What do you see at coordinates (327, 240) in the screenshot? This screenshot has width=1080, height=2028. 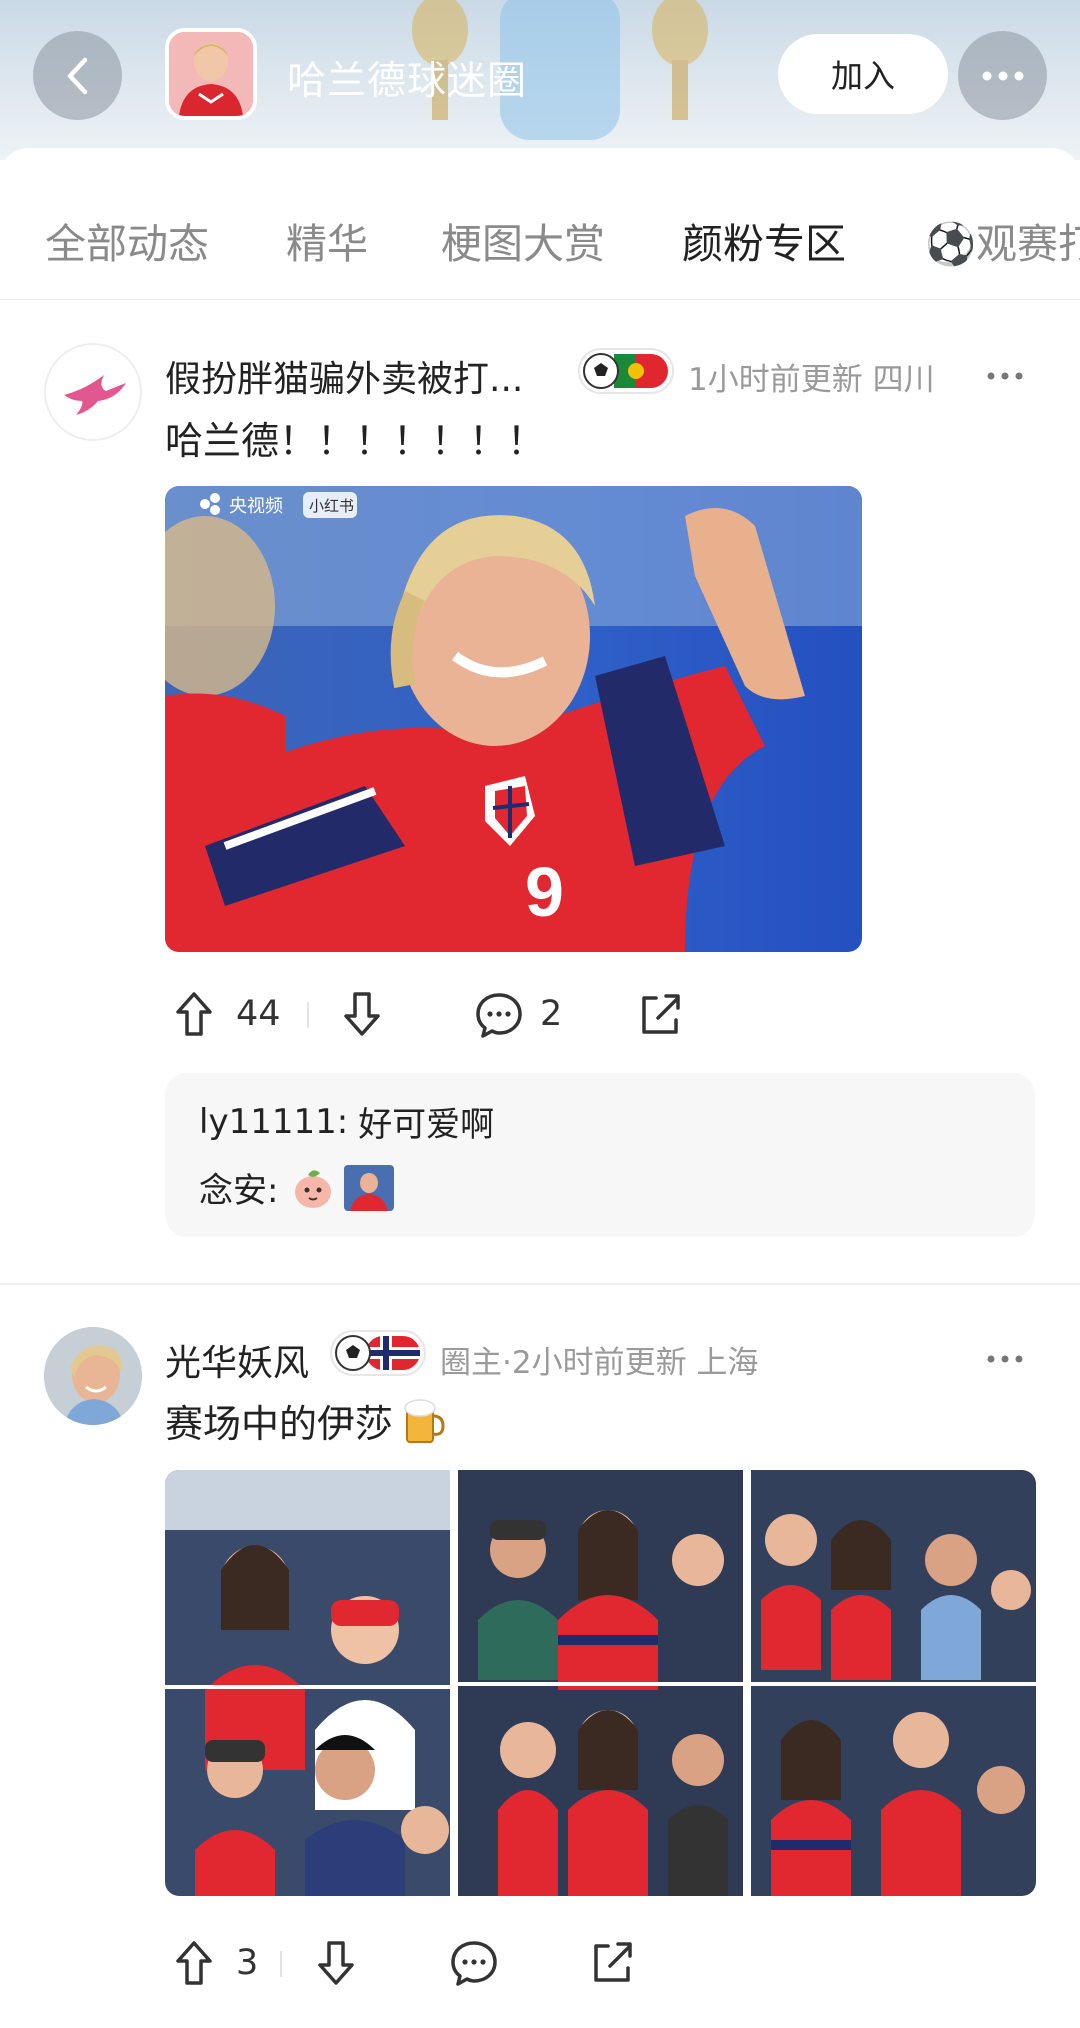 I see `tab-featured: 精华` at bounding box center [327, 240].